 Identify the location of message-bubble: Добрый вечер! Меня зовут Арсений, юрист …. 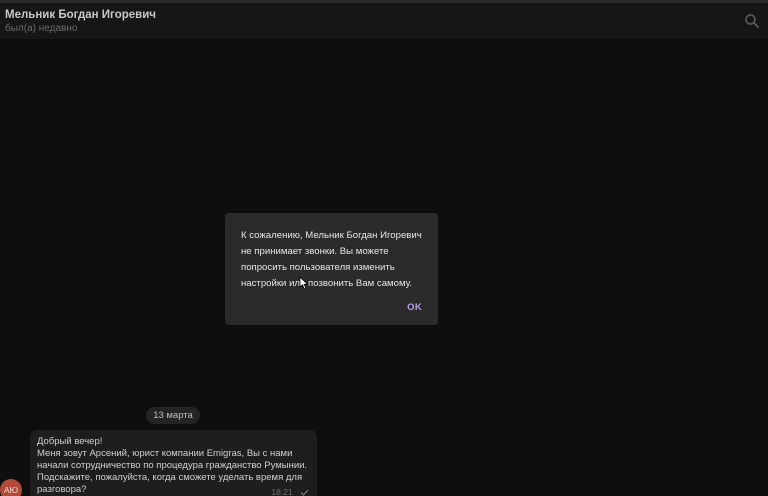
(173, 463).